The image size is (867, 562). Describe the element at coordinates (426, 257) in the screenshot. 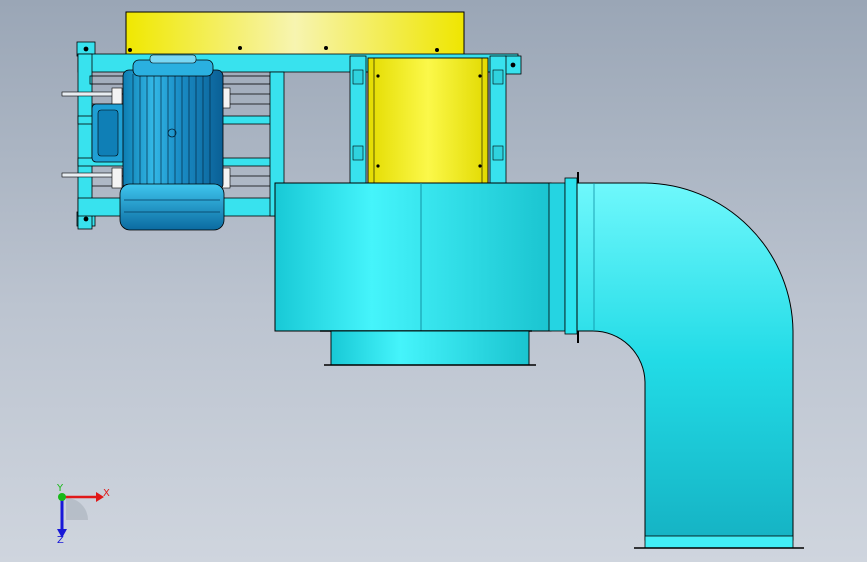

I see `centrifugal-fan-icon` at that location.